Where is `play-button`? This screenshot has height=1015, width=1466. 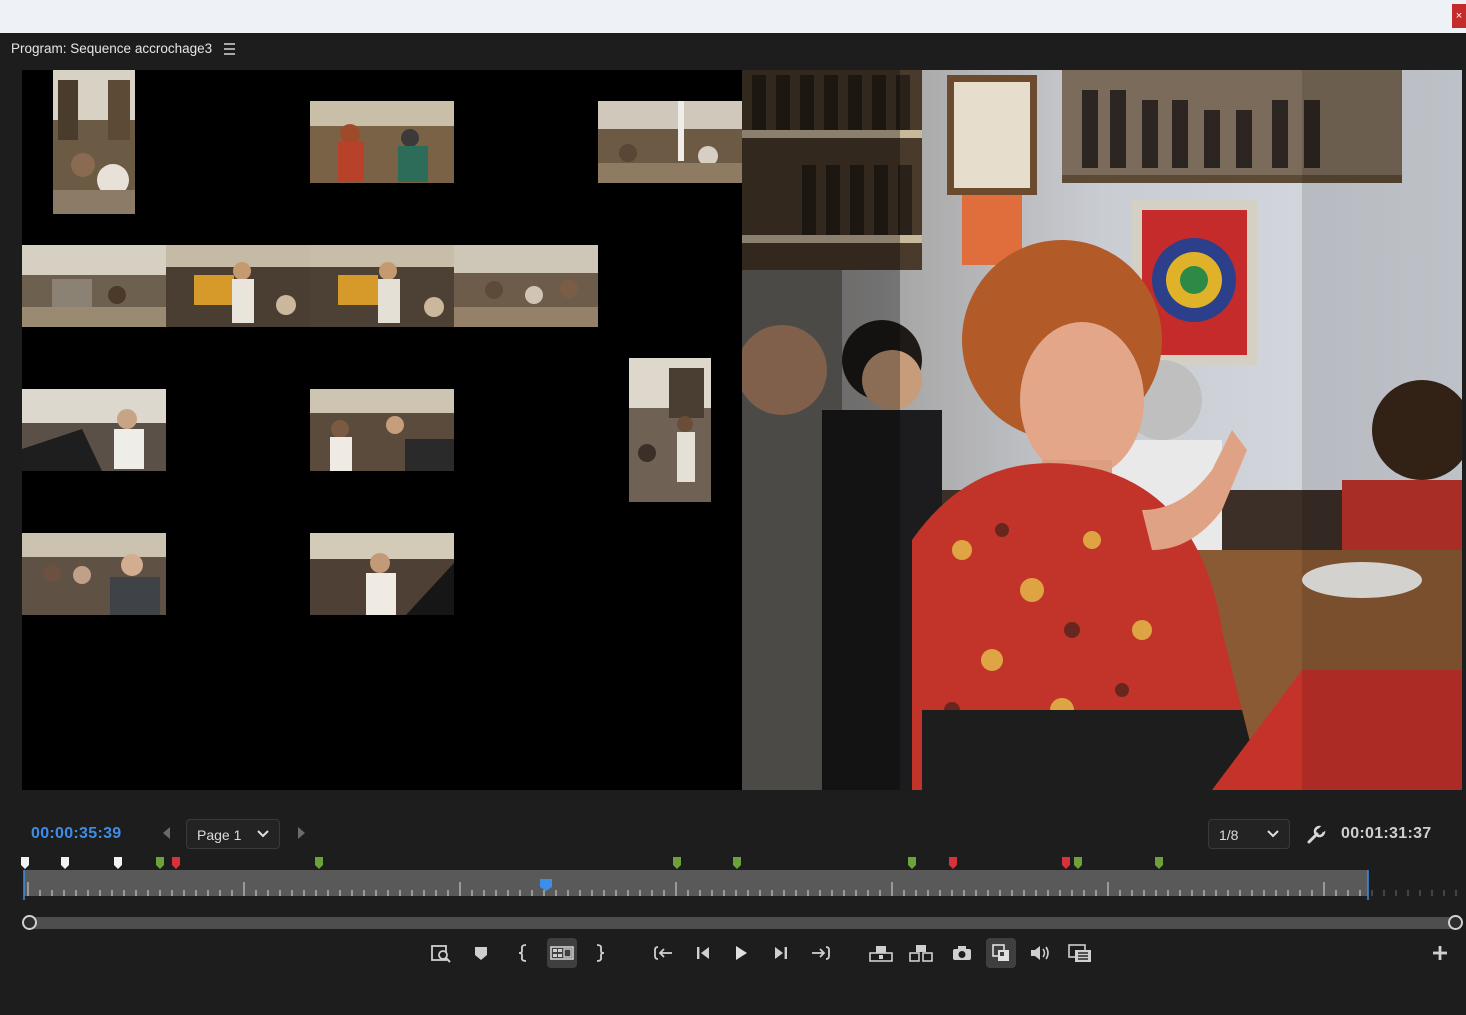
play-button is located at coordinates (741, 953).